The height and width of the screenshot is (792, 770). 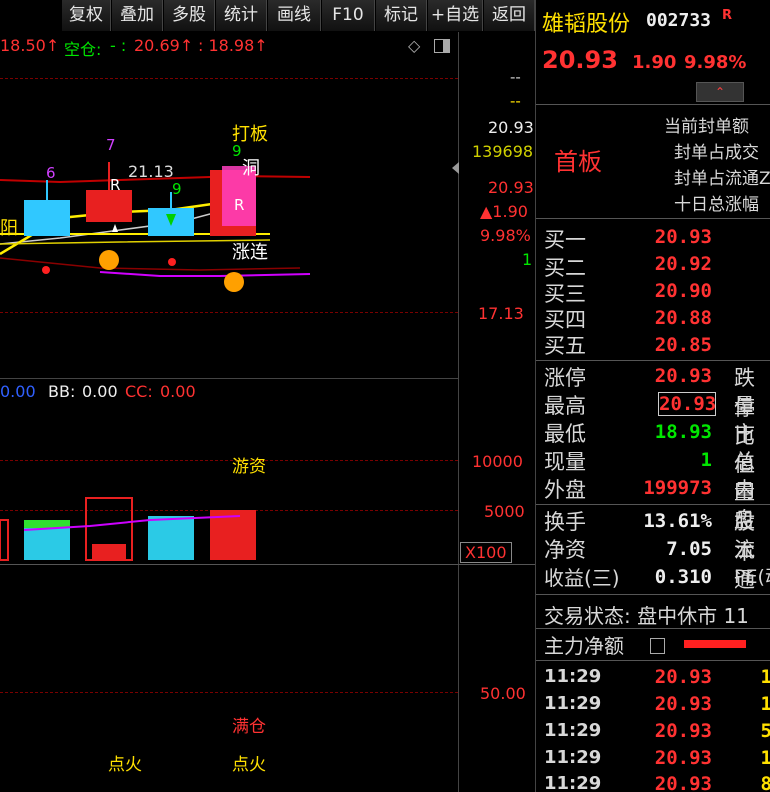 I want to click on outer-vol-value: 199973, so click(x=677, y=488).